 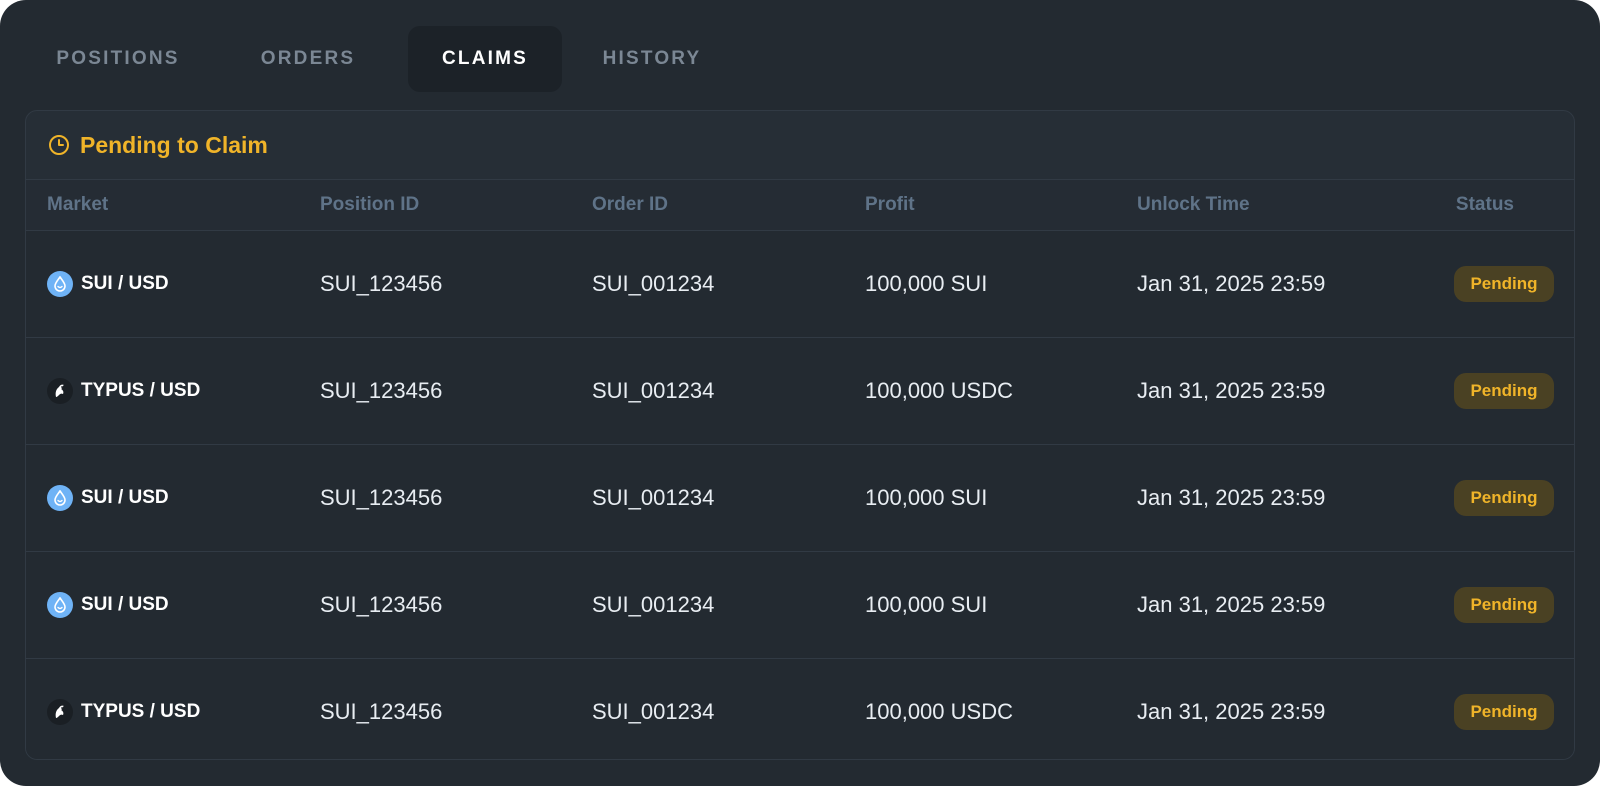 I want to click on tab-bar: POSITIONS ORDERS CLAIMS HISTORY, so click(x=385, y=59).